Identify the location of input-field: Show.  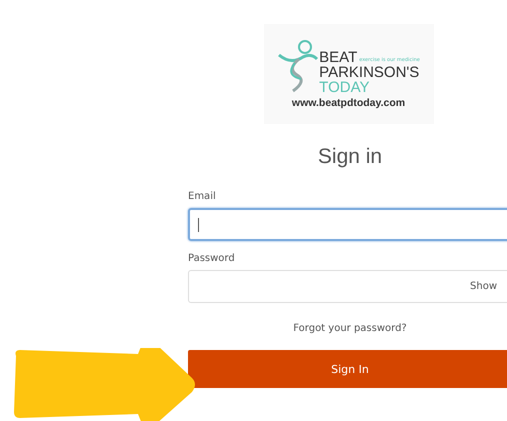
(347, 286).